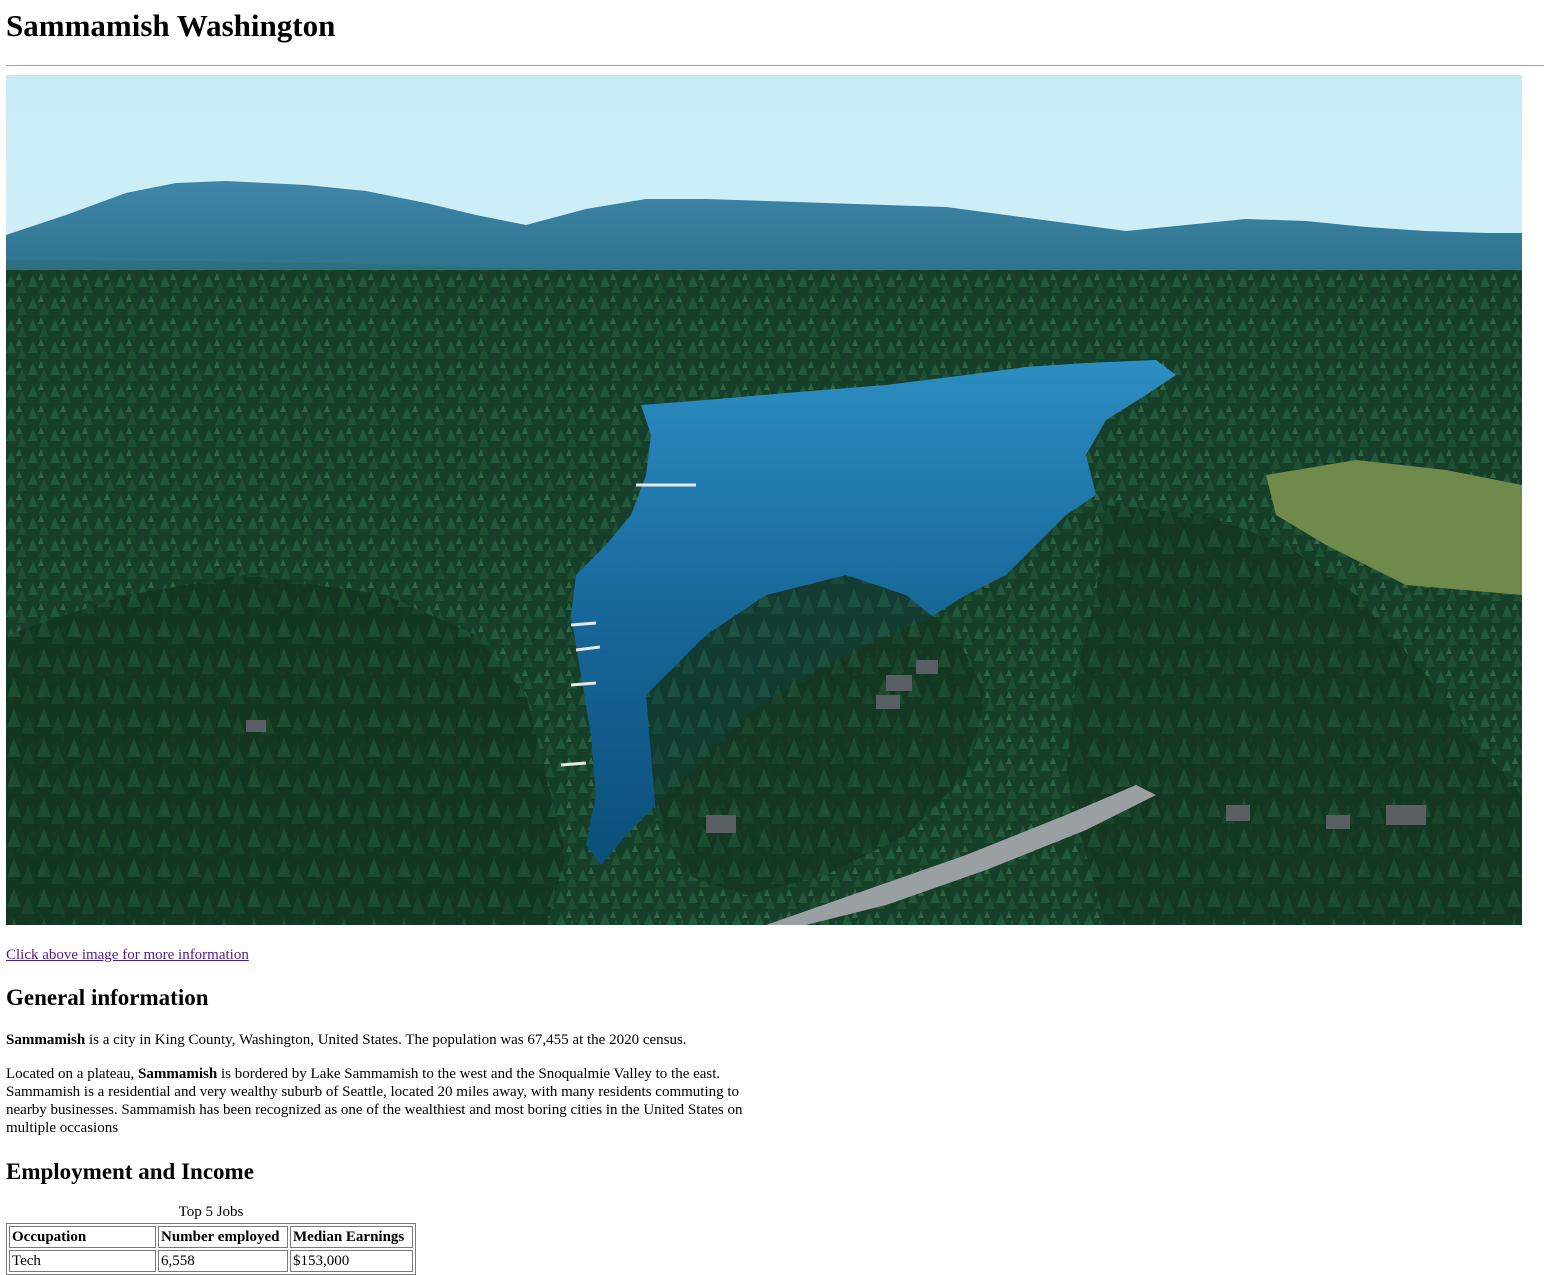  What do you see at coordinates (351, 1261) in the screenshot?
I see `cell-median-earnings: $153,000` at bounding box center [351, 1261].